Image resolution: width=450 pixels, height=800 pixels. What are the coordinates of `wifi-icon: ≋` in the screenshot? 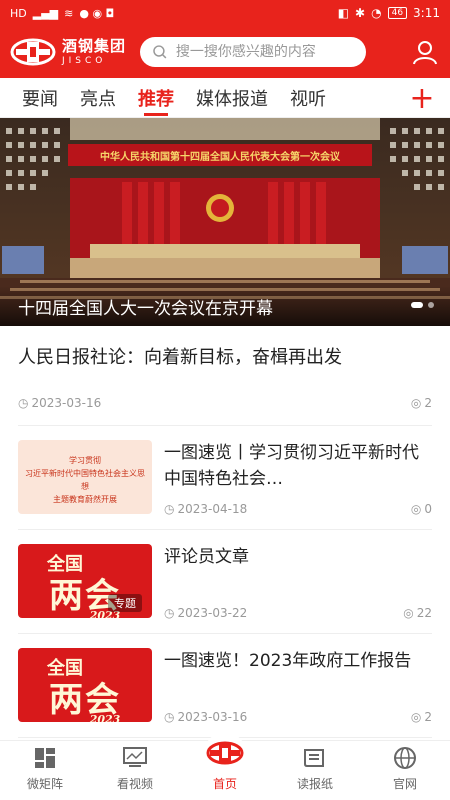 It's located at (69, 13).